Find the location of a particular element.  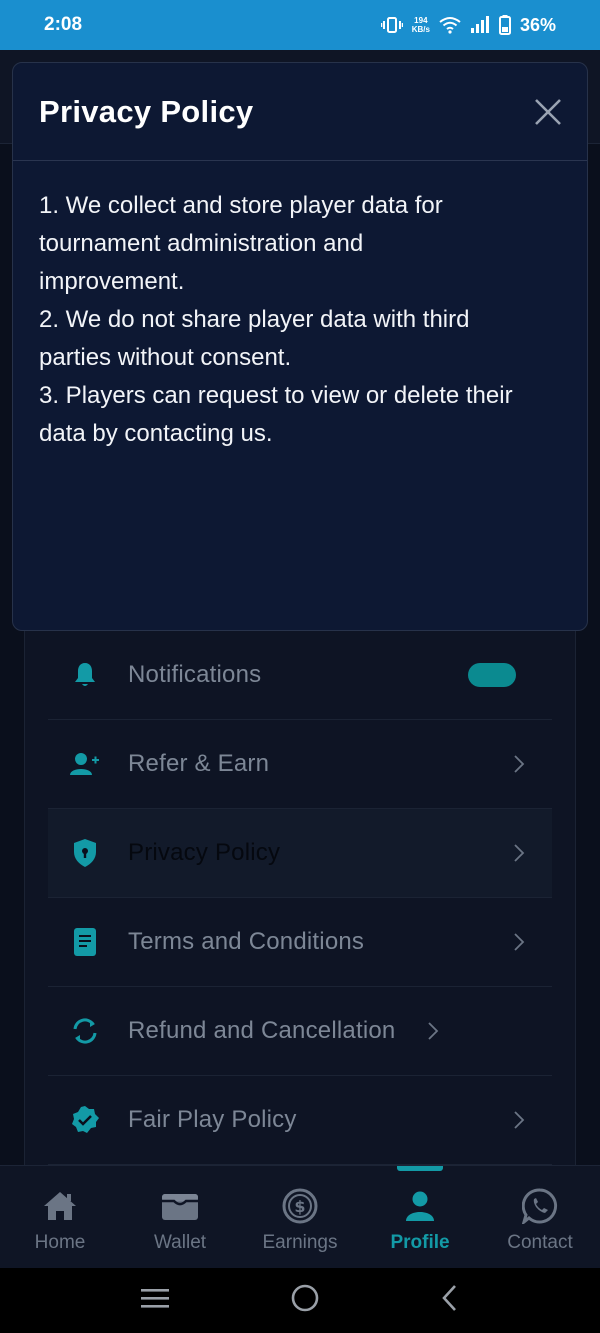

bottom-nav: Home Wallet $ Earnings Profile Contact is located at coordinates (300, 1216).